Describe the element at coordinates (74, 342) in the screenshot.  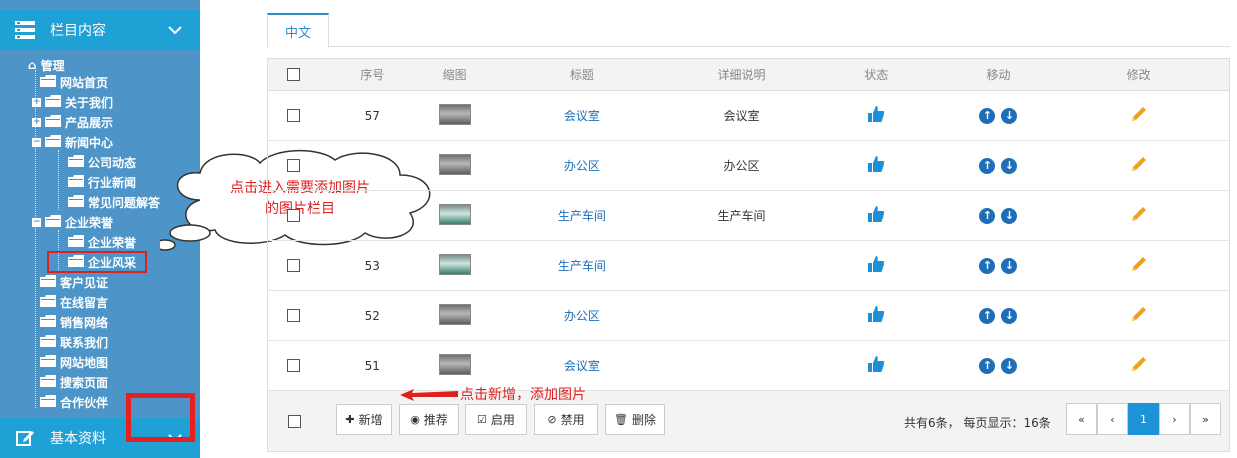
I see `tree-item: 联系我们` at that location.